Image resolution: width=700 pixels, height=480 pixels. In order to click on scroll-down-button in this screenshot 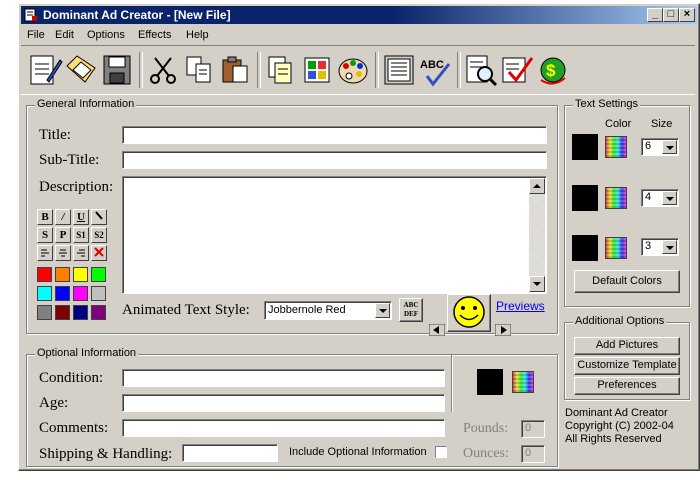, I will do `click(537, 284)`.